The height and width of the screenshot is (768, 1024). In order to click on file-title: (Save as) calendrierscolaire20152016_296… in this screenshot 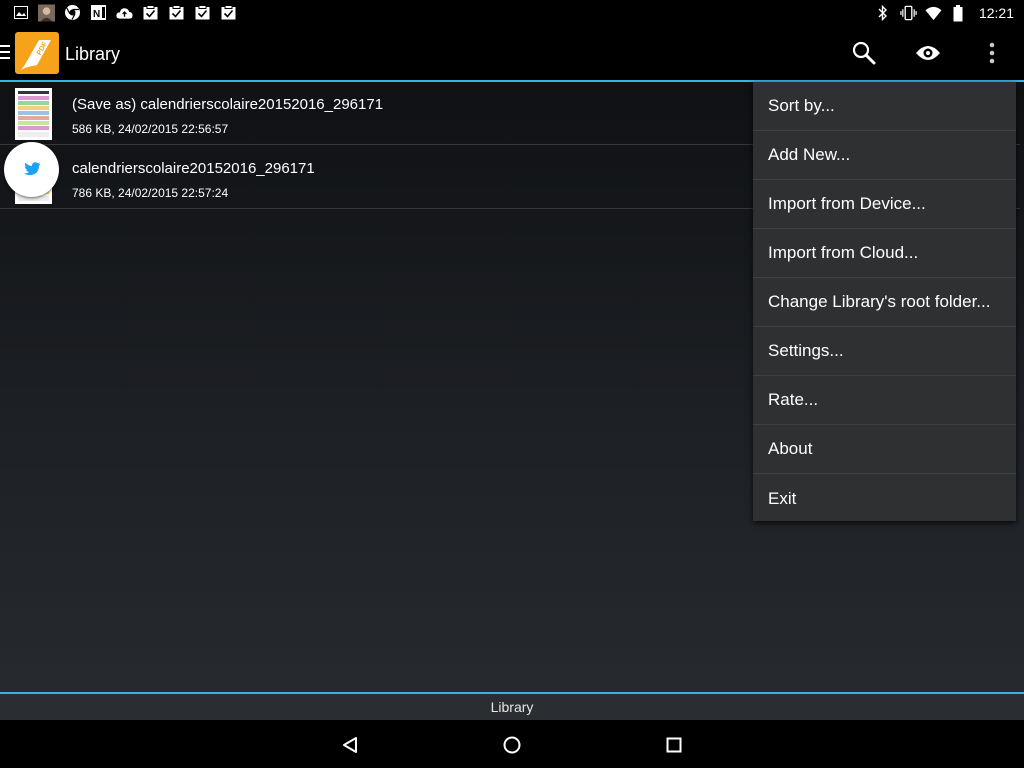, I will do `click(228, 104)`.